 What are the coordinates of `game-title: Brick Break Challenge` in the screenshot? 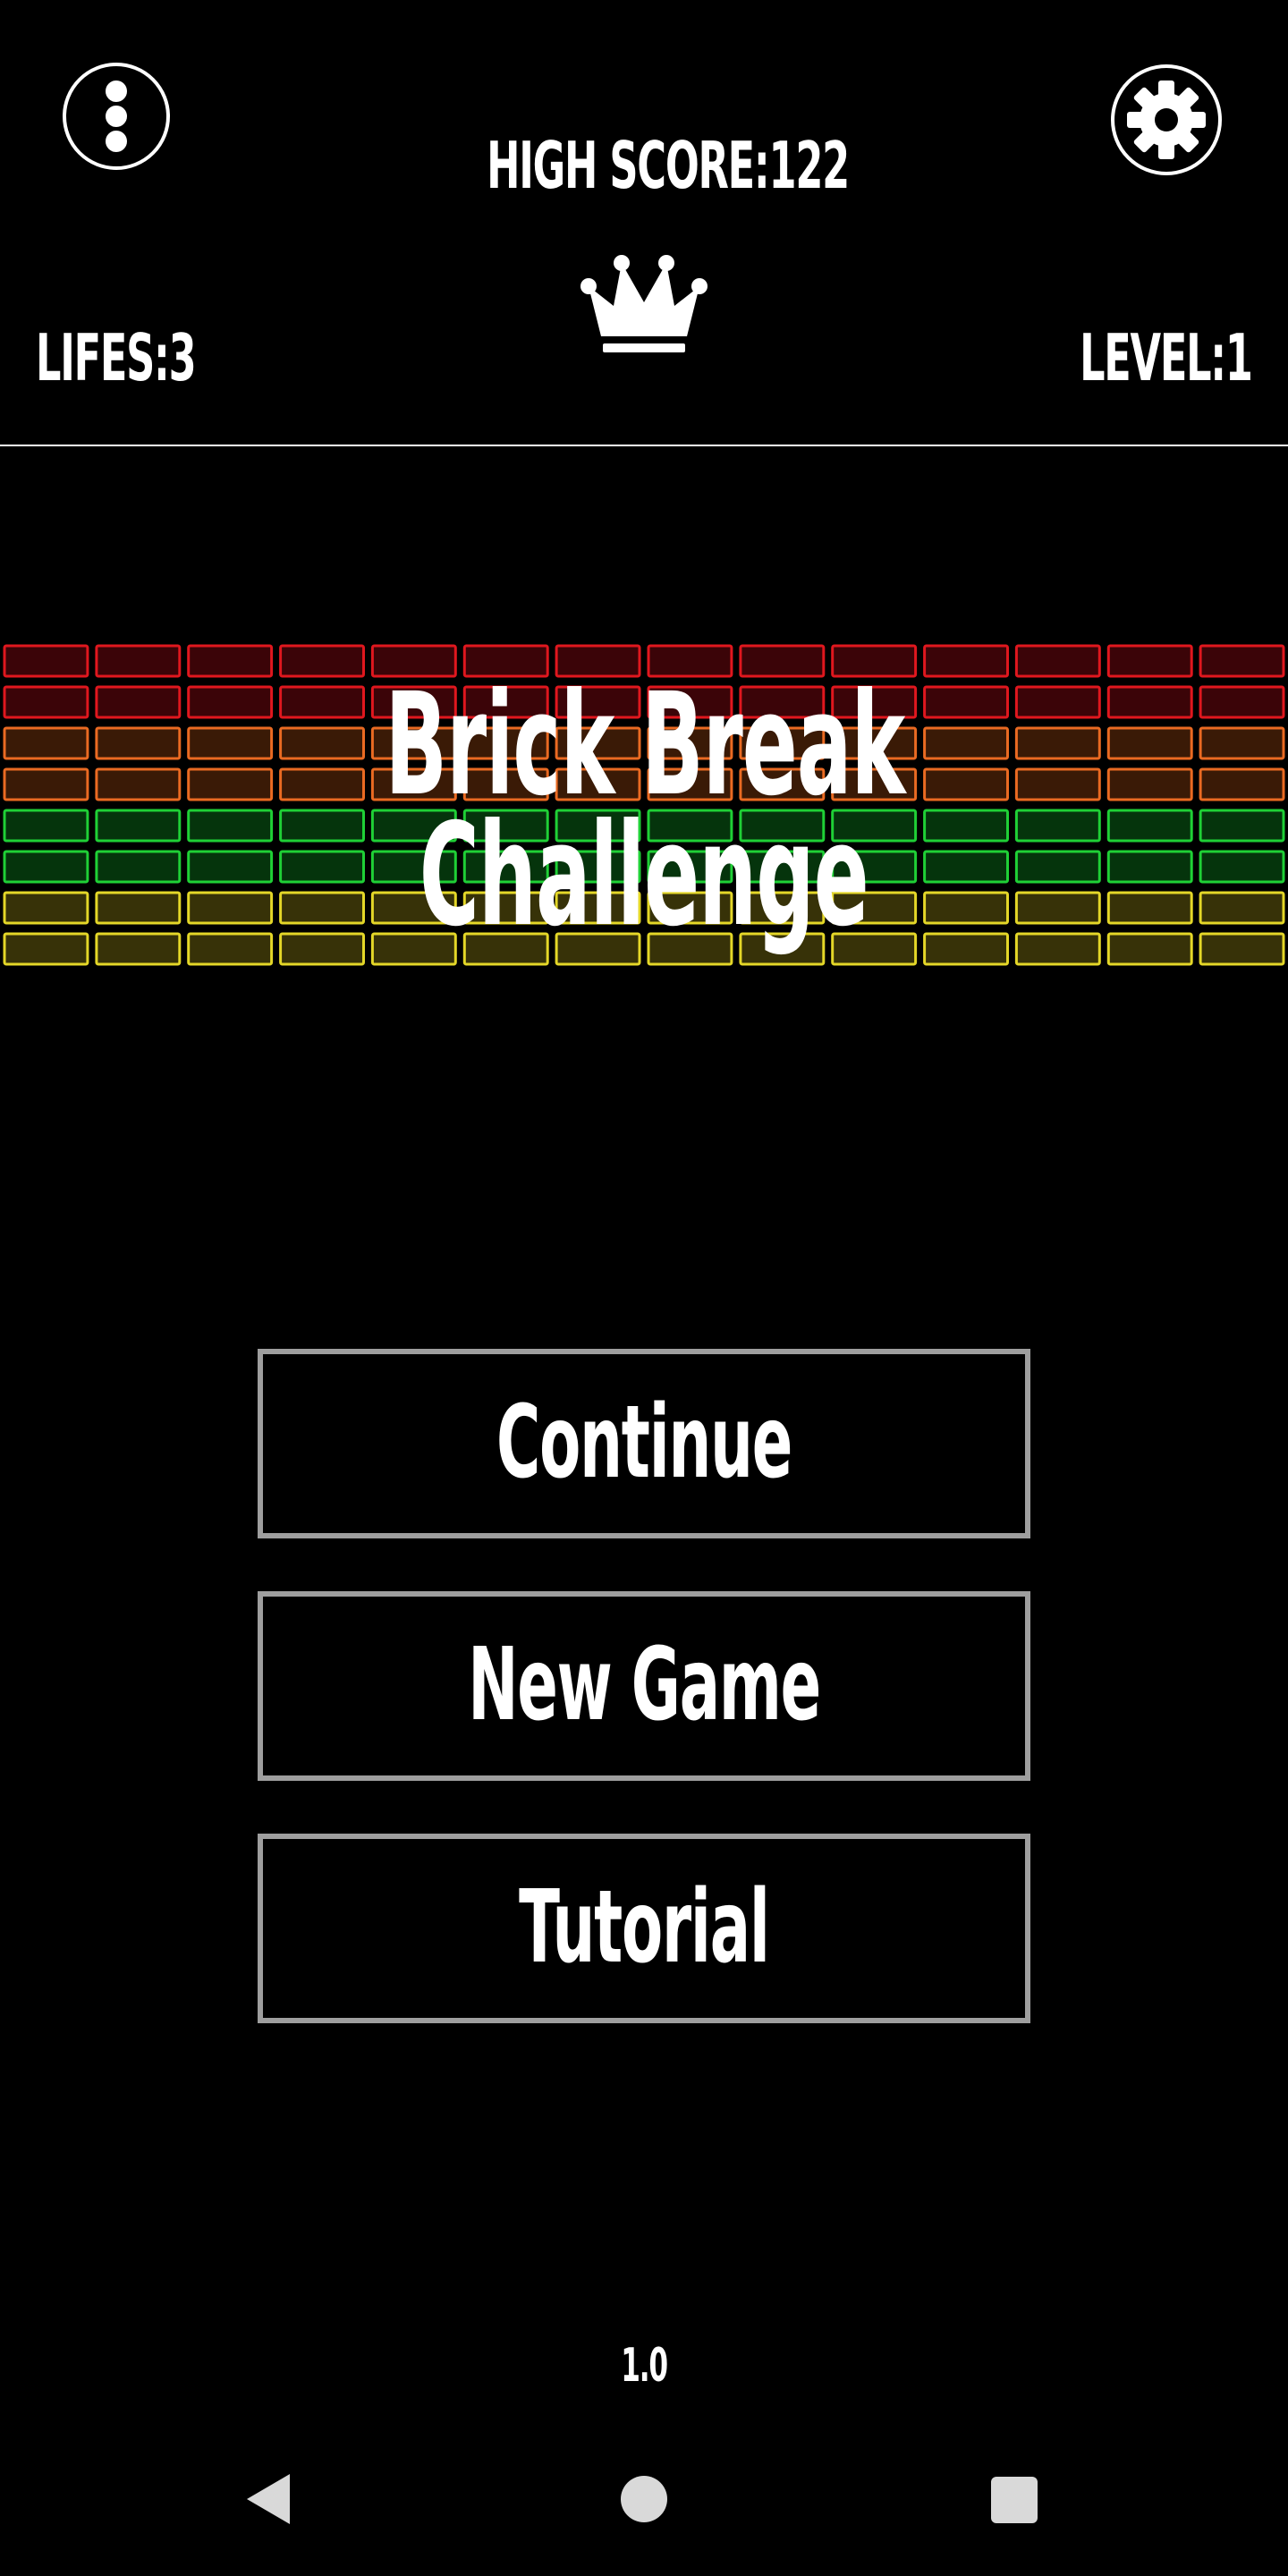 It's located at (644, 810).